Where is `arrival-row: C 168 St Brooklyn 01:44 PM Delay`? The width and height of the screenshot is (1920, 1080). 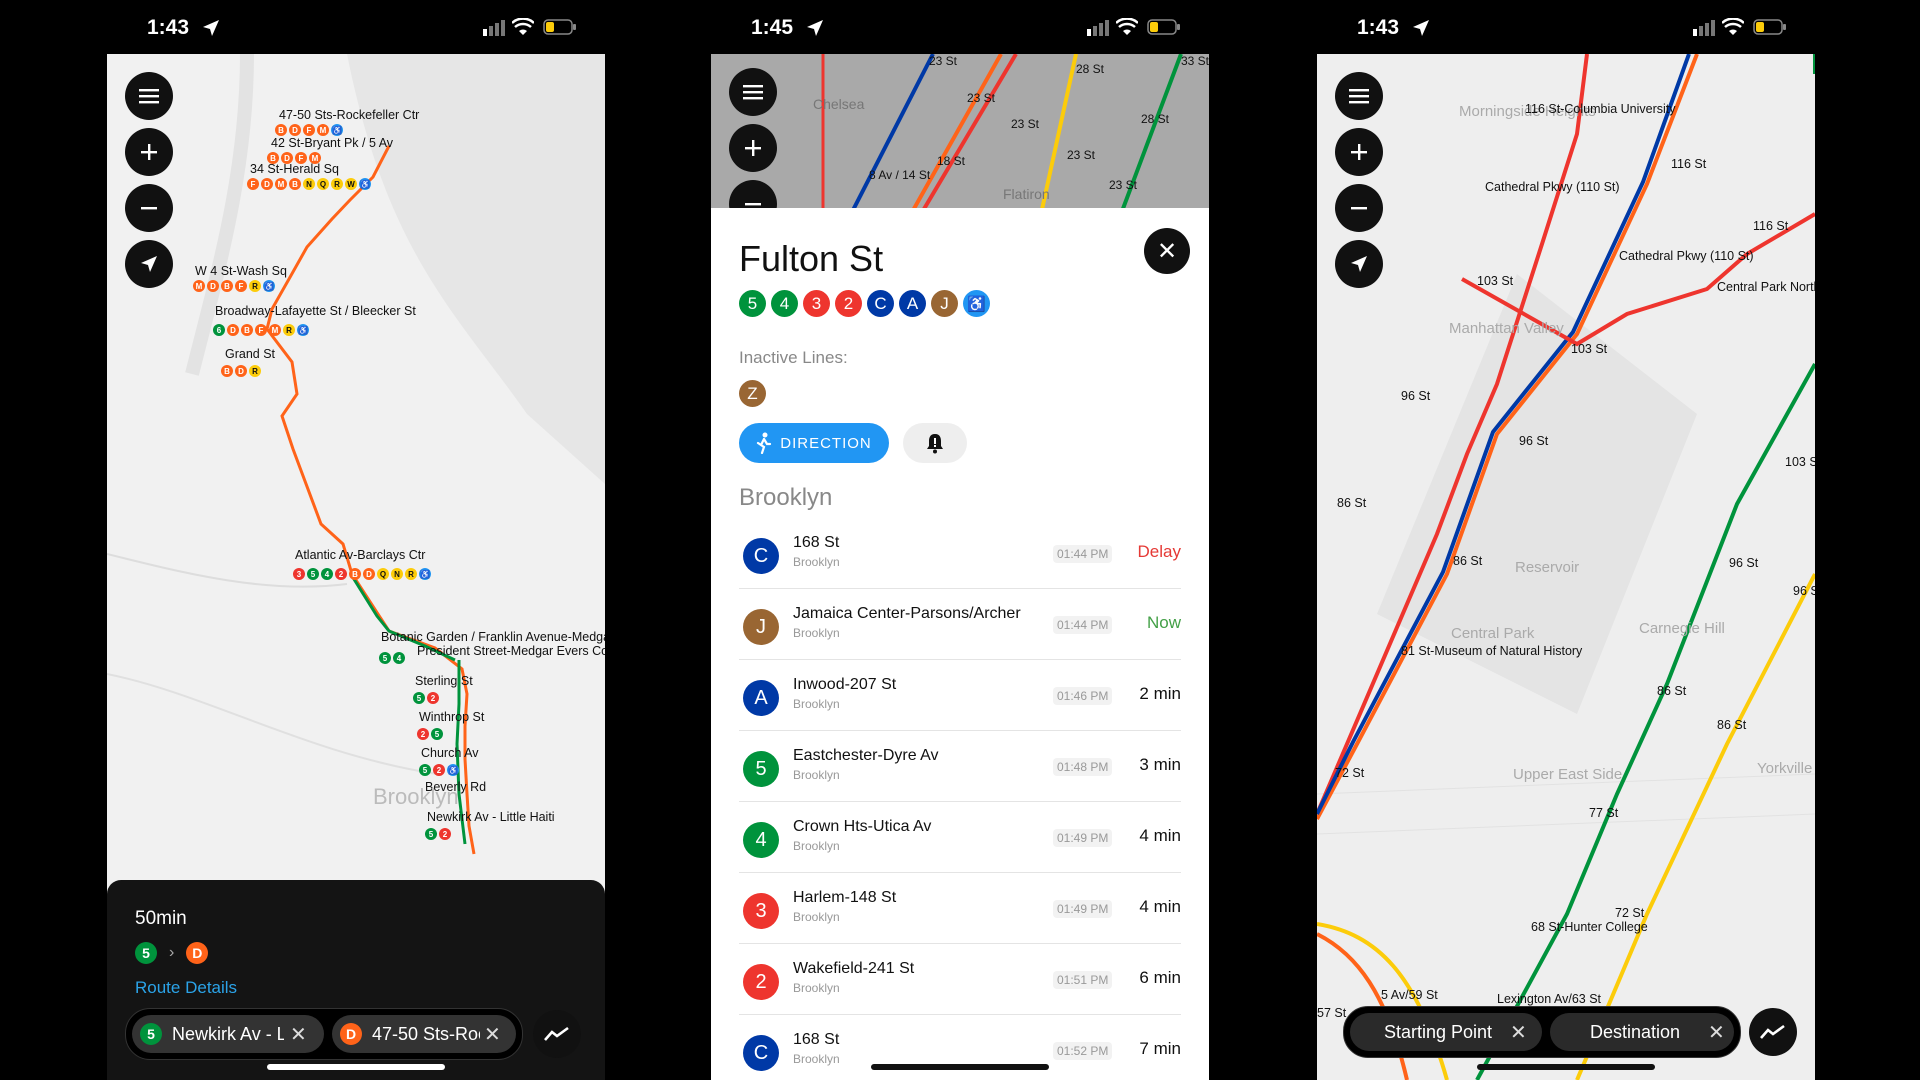 arrival-row: C 168 St Brooklyn 01:44 PM Delay is located at coordinates (960, 553).